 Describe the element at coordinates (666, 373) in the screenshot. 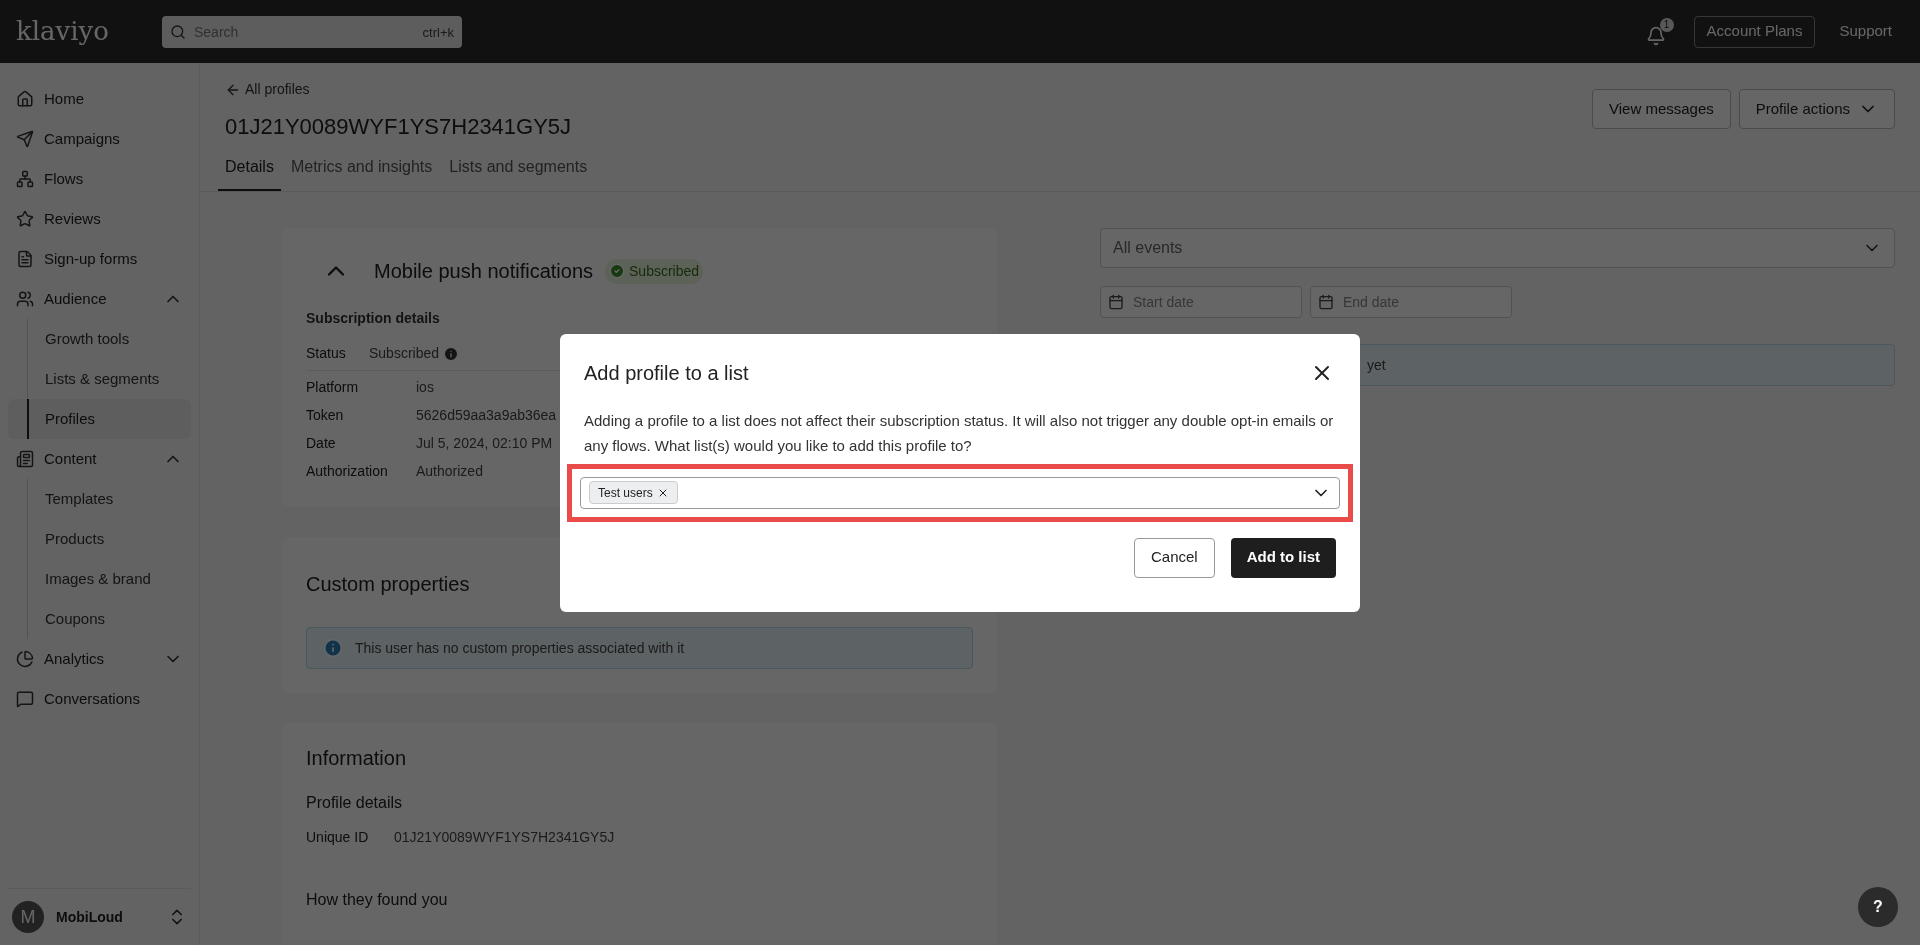

I see `dialog-title: Add profile to a list` at that location.